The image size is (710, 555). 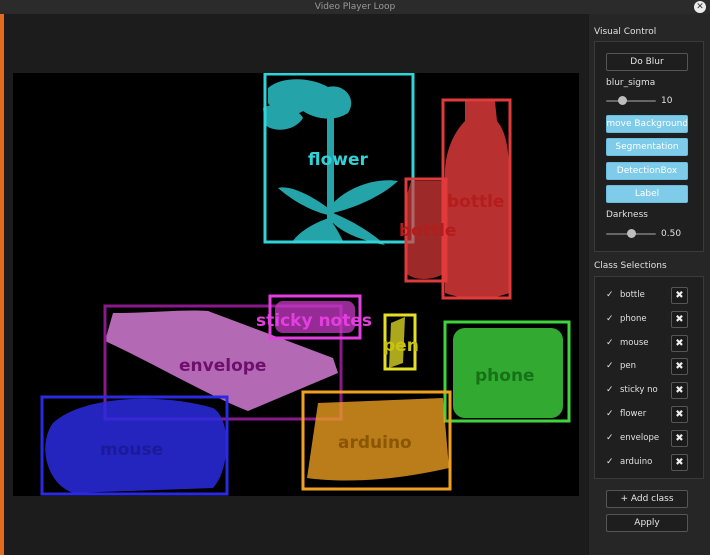 What do you see at coordinates (647, 499) in the screenshot?
I see `add-class-button: + Add class` at bounding box center [647, 499].